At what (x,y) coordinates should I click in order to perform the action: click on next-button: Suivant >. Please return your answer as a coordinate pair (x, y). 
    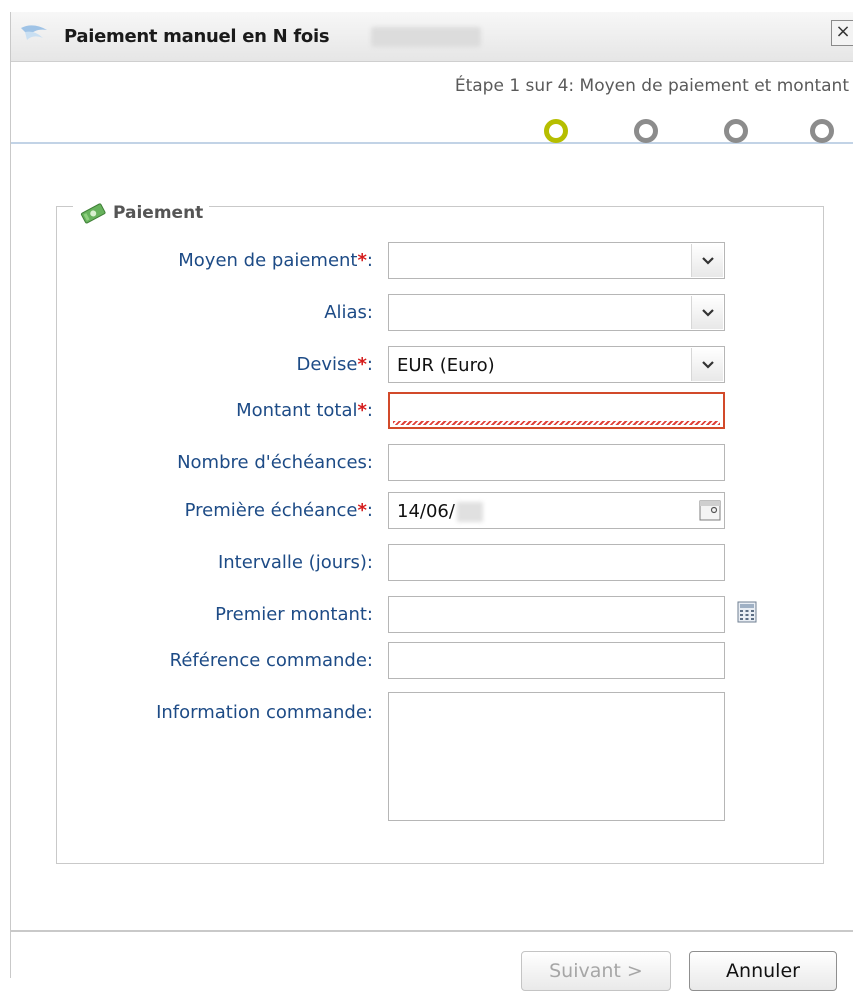
    Looking at the image, I should click on (596, 971).